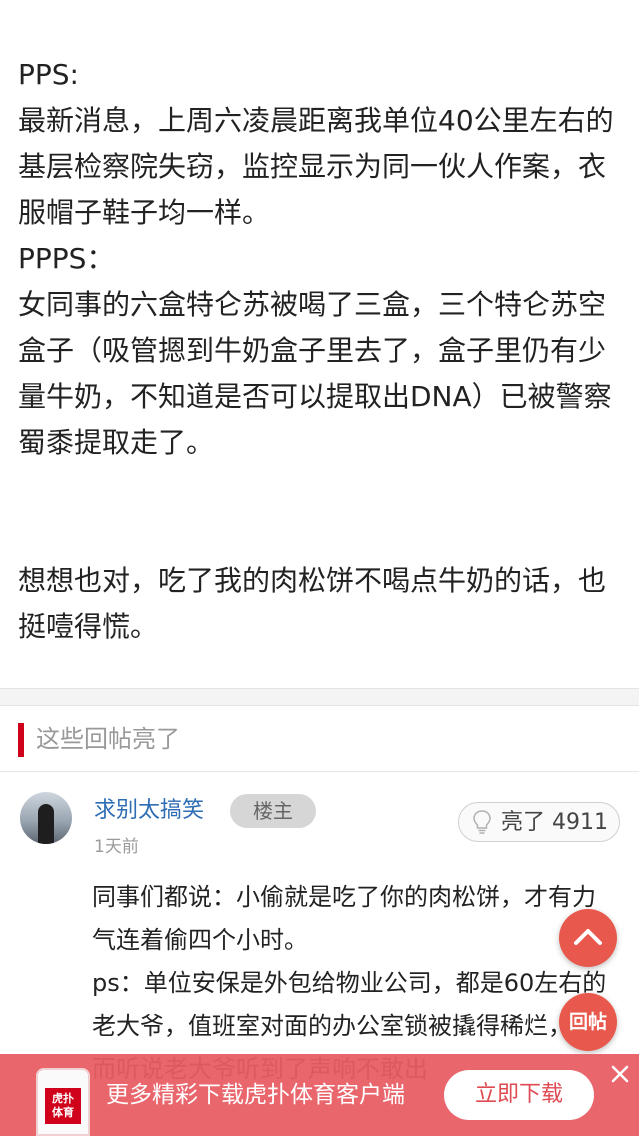 The height and width of the screenshot is (1136, 639). I want to click on light-label: 亮了, so click(523, 822).